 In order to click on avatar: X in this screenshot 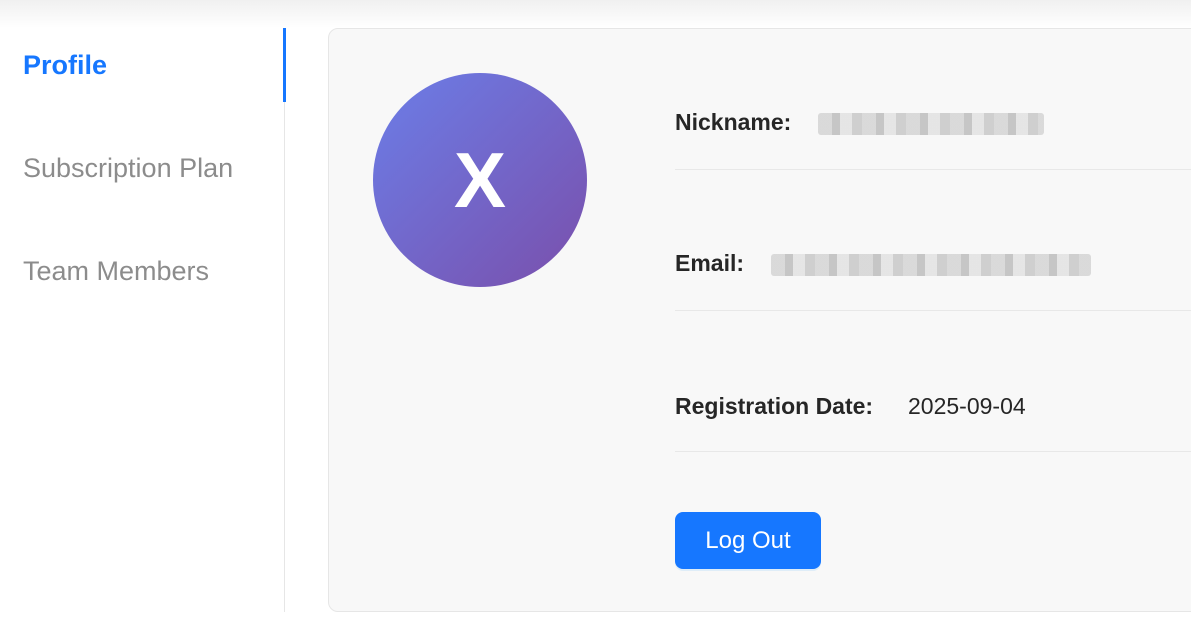, I will do `click(480, 180)`.